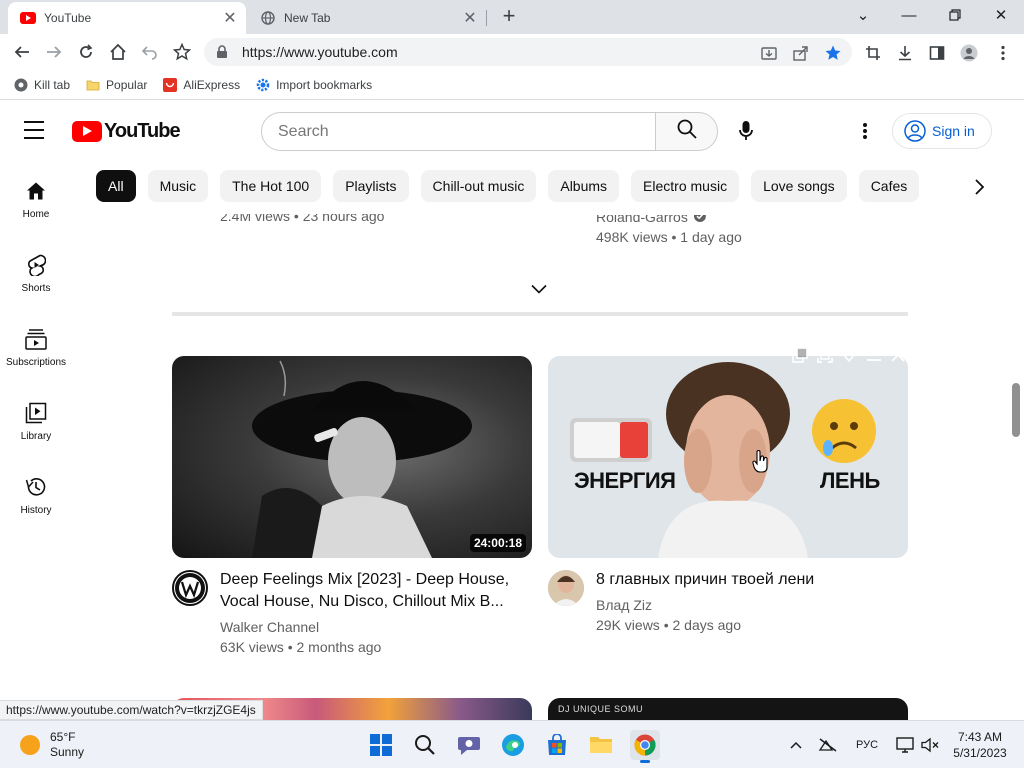 This screenshot has height=768, width=1024. I want to click on page-scrollbar-thumb, so click(1016, 410).